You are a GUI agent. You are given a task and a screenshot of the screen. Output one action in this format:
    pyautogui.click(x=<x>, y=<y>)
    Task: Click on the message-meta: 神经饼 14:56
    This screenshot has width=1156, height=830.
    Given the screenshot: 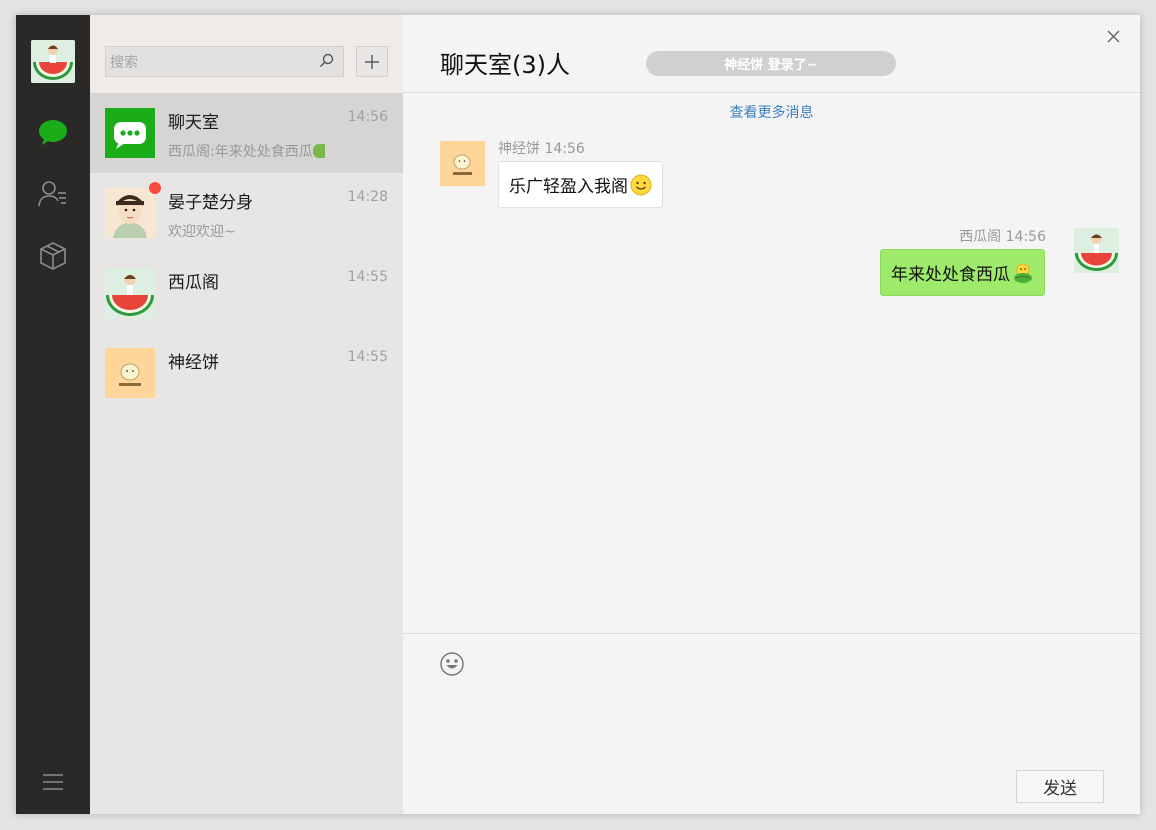 What is the action you would take?
    pyautogui.click(x=541, y=149)
    